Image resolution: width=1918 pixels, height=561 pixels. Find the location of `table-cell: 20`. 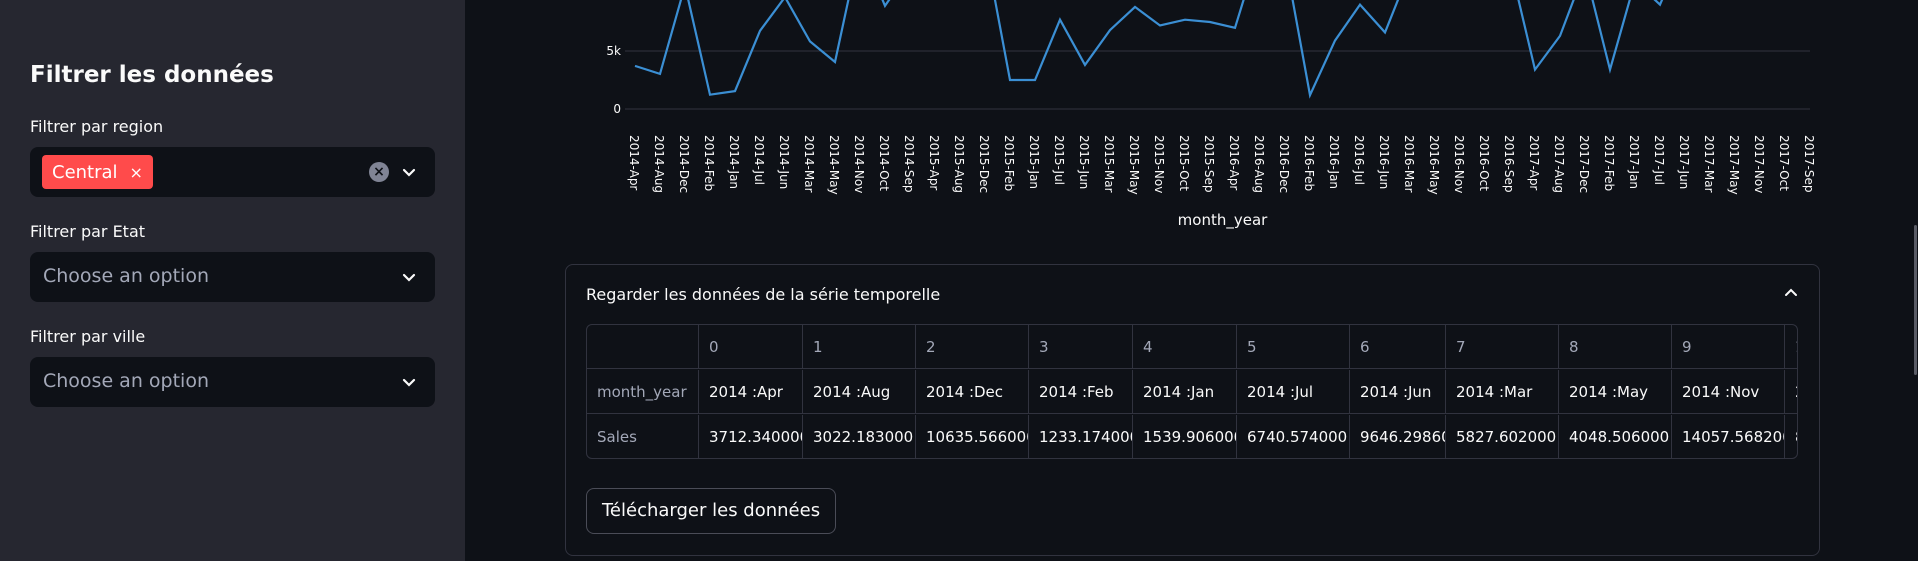

table-cell: 20 is located at coordinates (1791, 392).